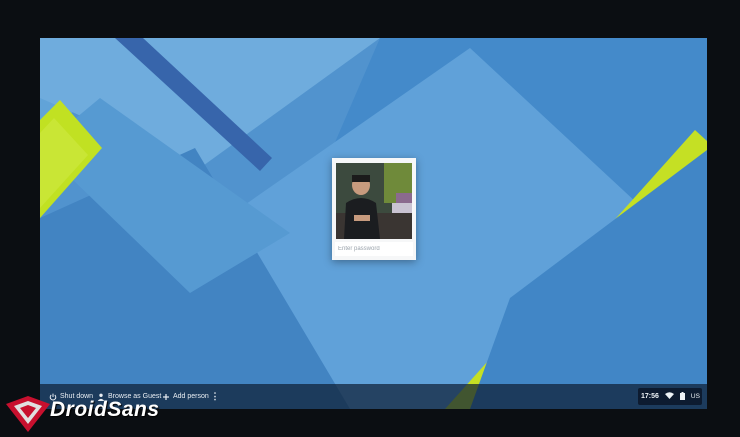  Describe the element at coordinates (374, 249) in the screenshot. I see `password-input` at that location.